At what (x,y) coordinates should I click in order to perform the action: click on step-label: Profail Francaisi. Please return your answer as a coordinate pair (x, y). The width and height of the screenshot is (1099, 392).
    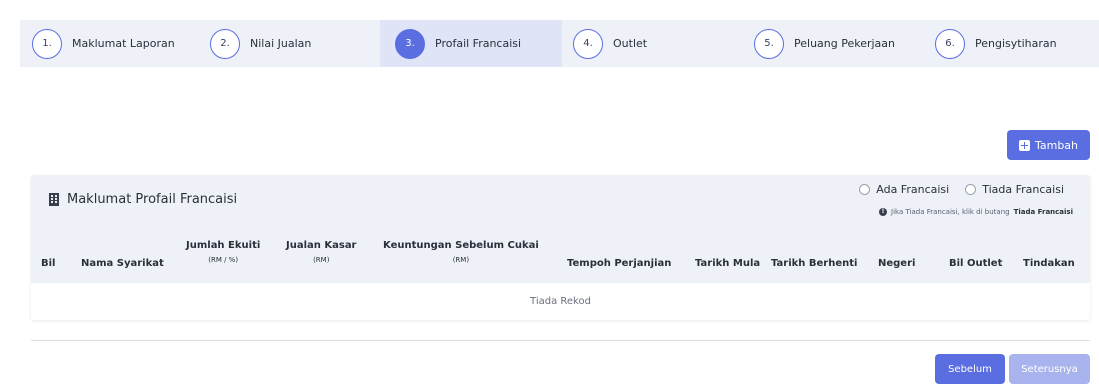
    Looking at the image, I should click on (478, 43).